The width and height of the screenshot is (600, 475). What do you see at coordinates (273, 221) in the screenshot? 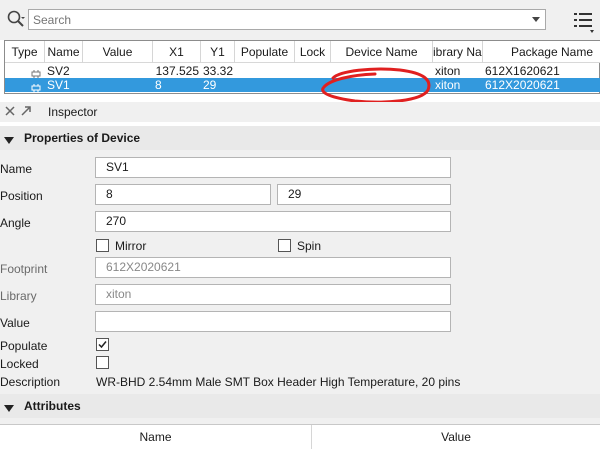
I see `angle-field: 270` at bounding box center [273, 221].